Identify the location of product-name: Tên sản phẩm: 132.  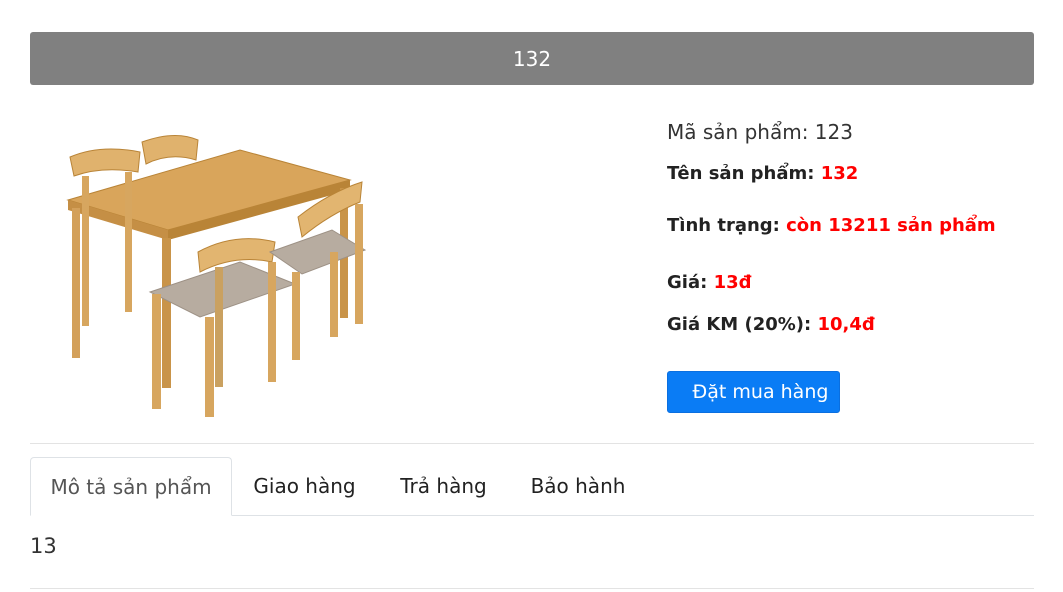
(762, 173).